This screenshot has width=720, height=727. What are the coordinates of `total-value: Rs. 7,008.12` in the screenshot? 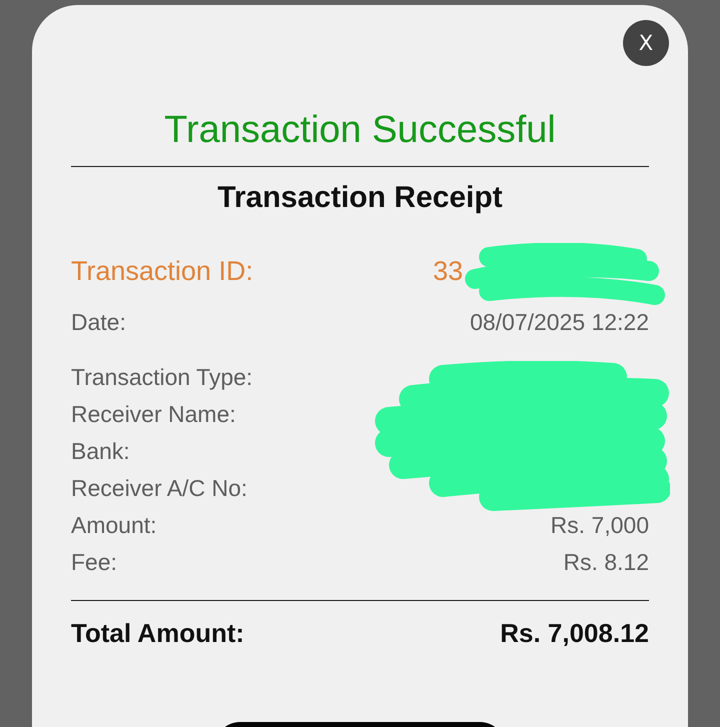 It's located at (574, 633).